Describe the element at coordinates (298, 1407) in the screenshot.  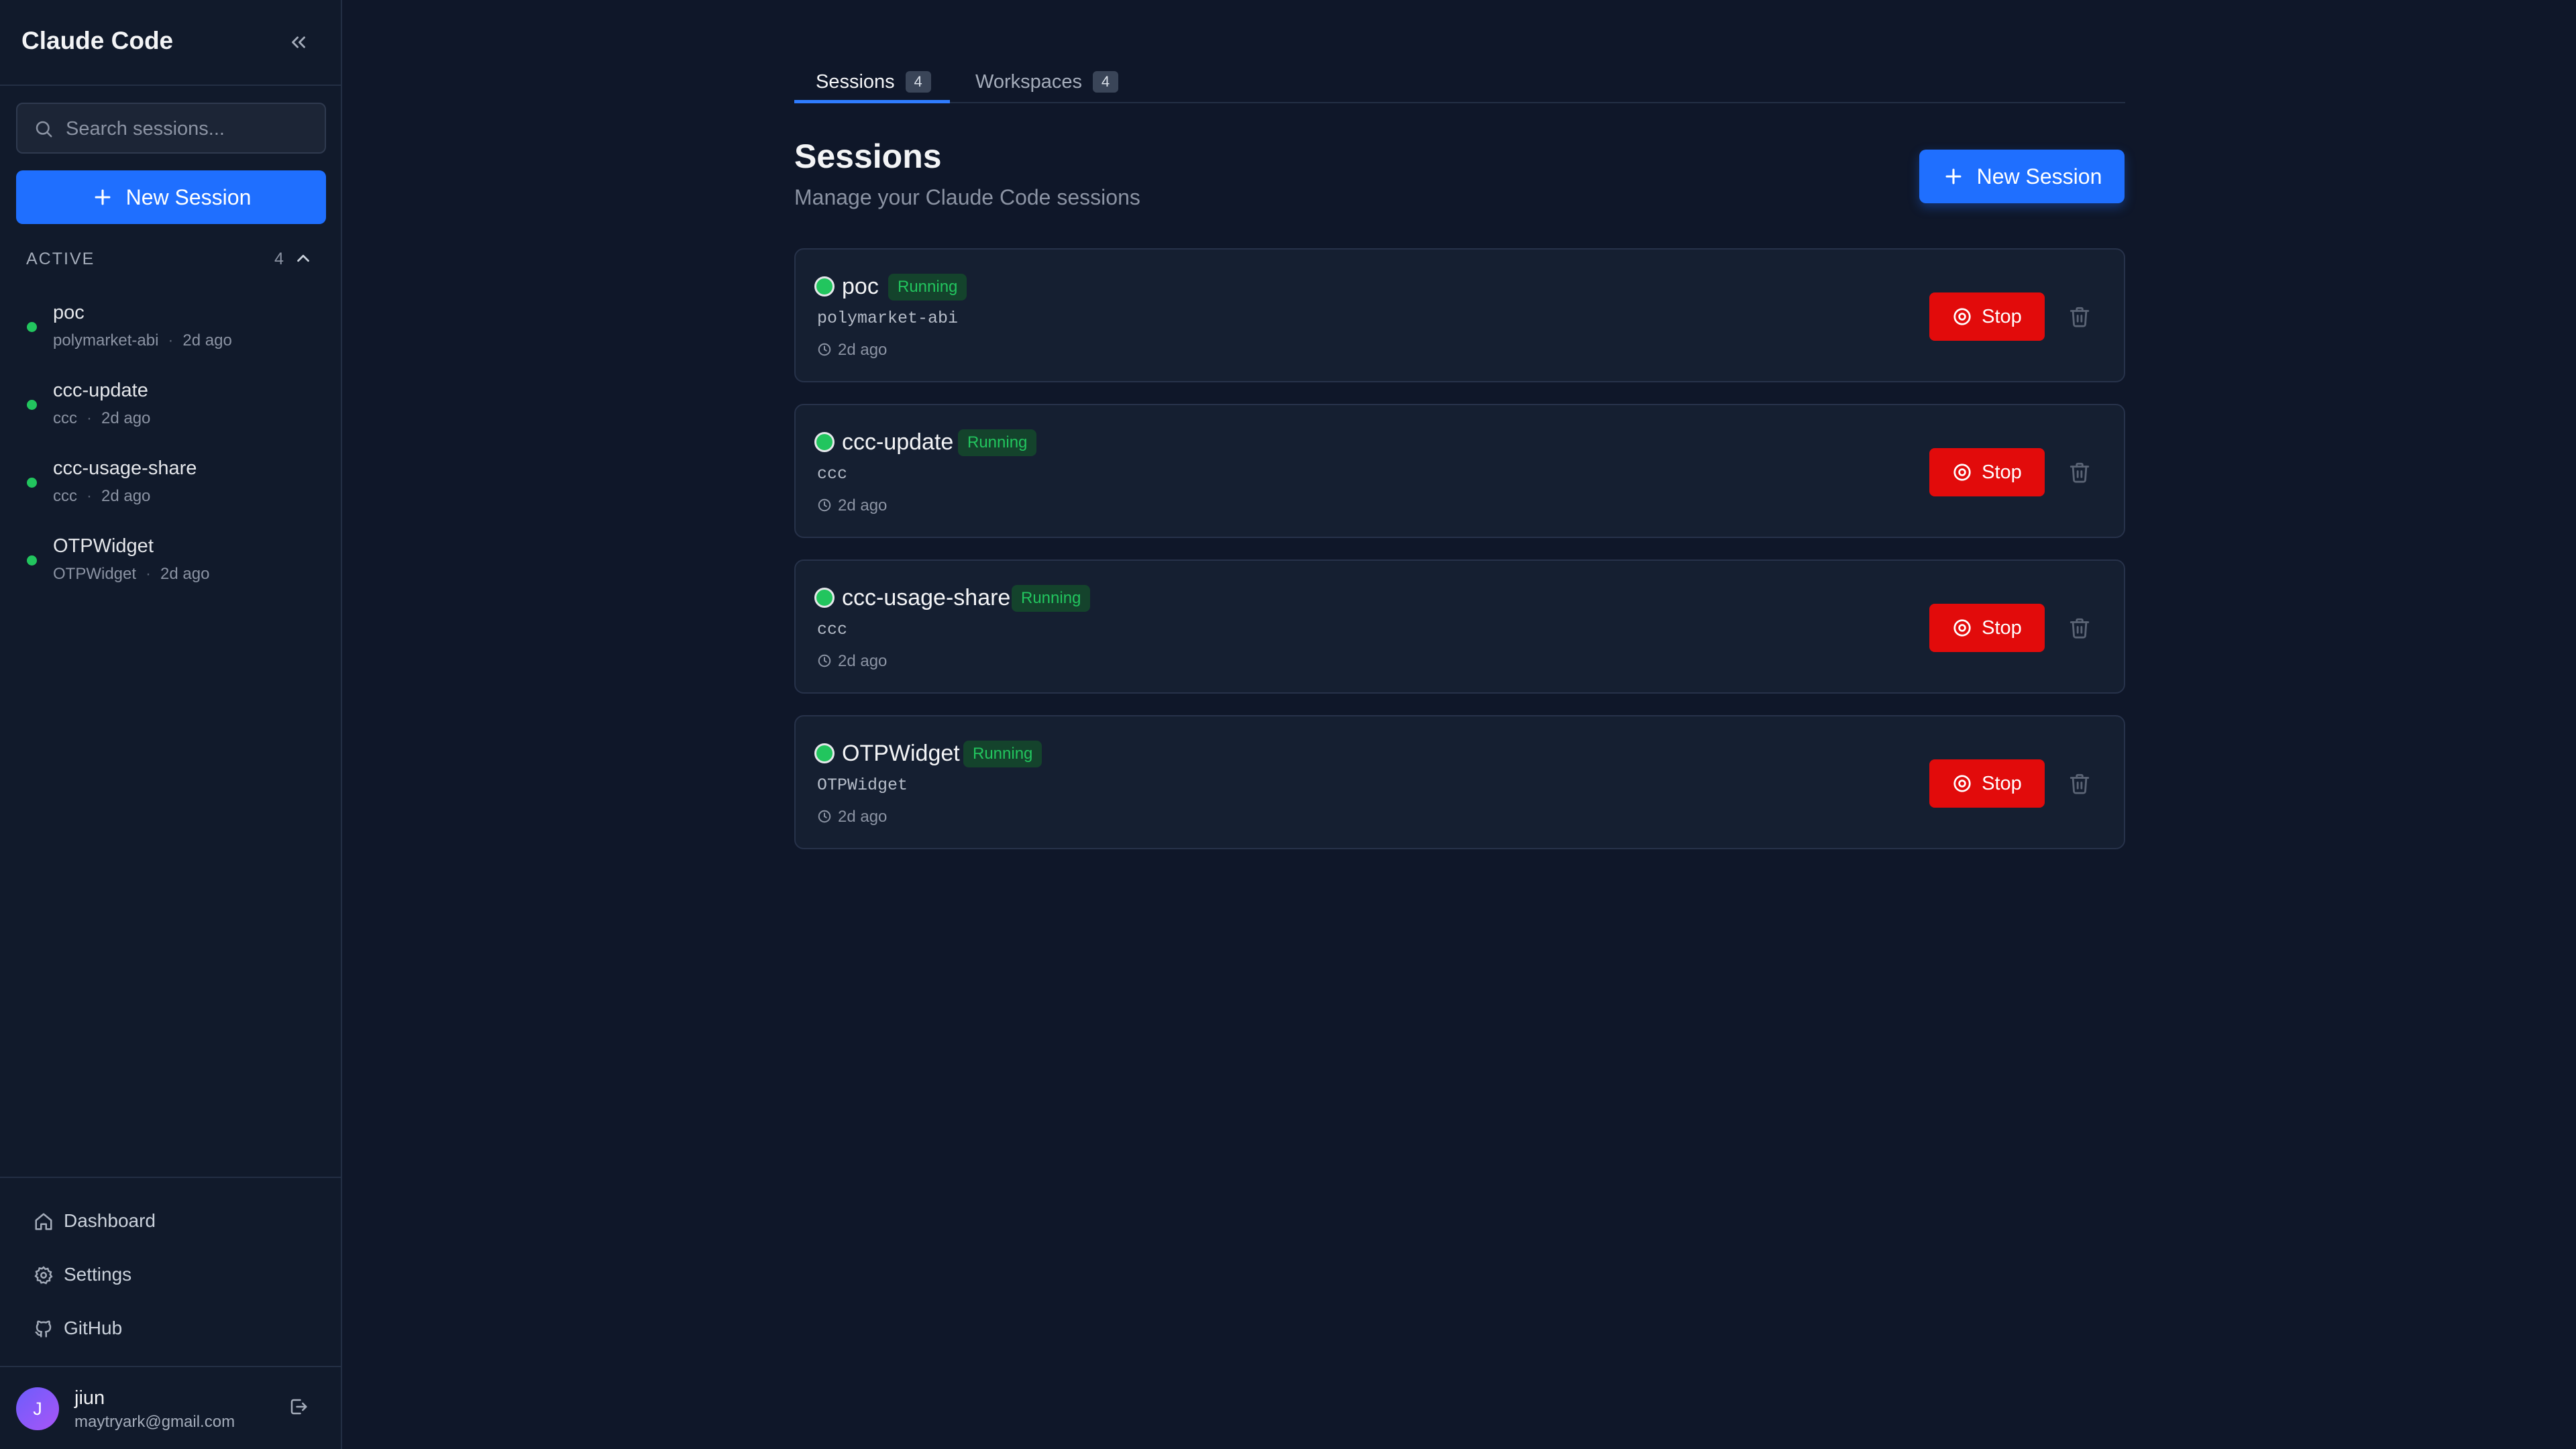
I see `logout-icon` at that location.